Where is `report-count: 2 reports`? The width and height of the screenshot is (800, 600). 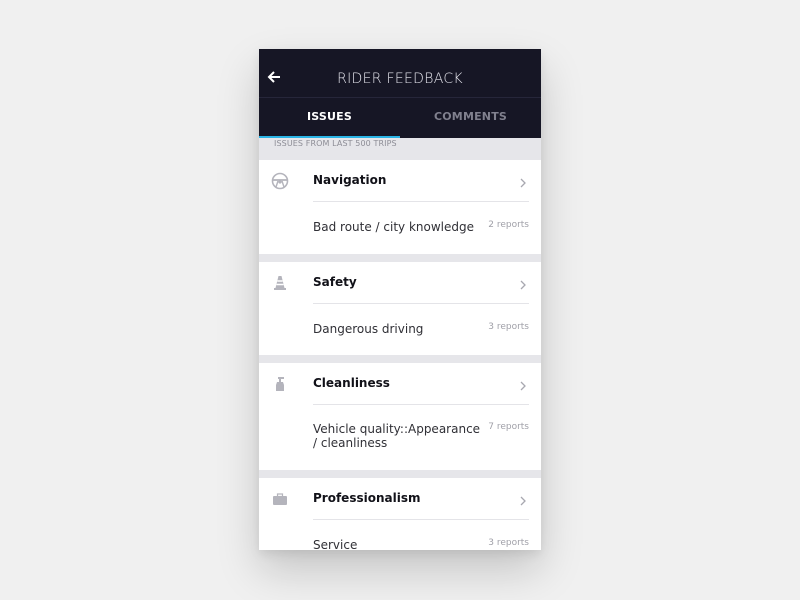
report-count: 2 reports is located at coordinates (508, 225).